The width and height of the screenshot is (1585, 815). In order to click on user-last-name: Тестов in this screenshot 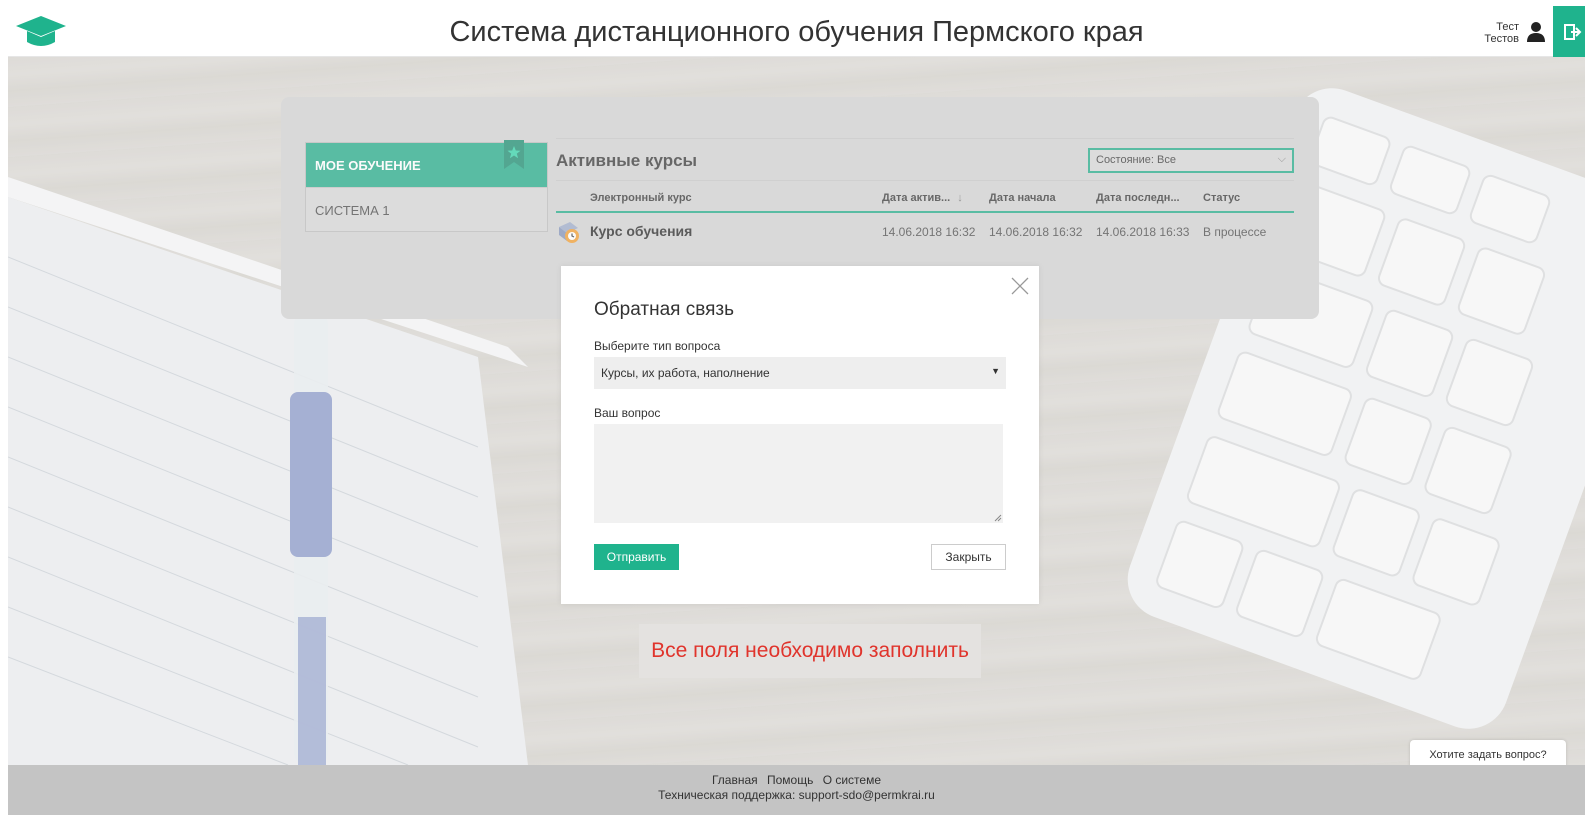, I will do `click(1501, 39)`.